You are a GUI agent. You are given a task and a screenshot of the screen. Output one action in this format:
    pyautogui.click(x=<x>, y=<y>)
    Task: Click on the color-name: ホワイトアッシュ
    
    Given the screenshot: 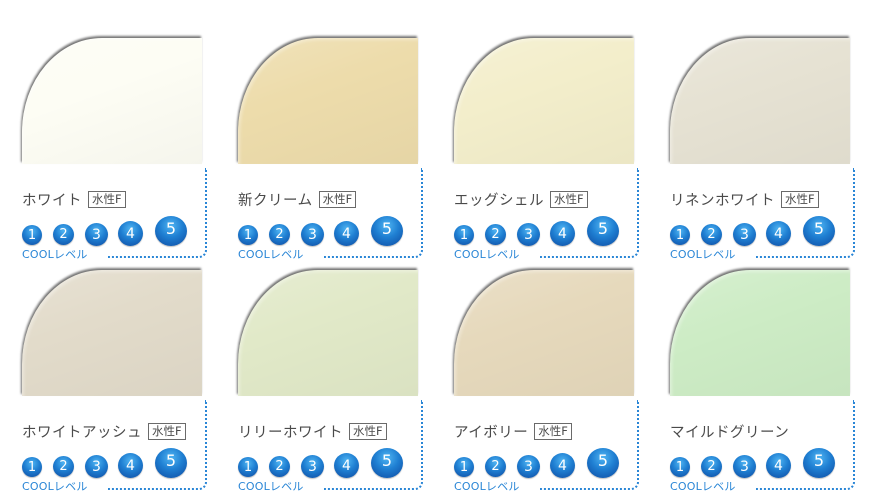 What is the action you would take?
    pyautogui.click(x=82, y=432)
    